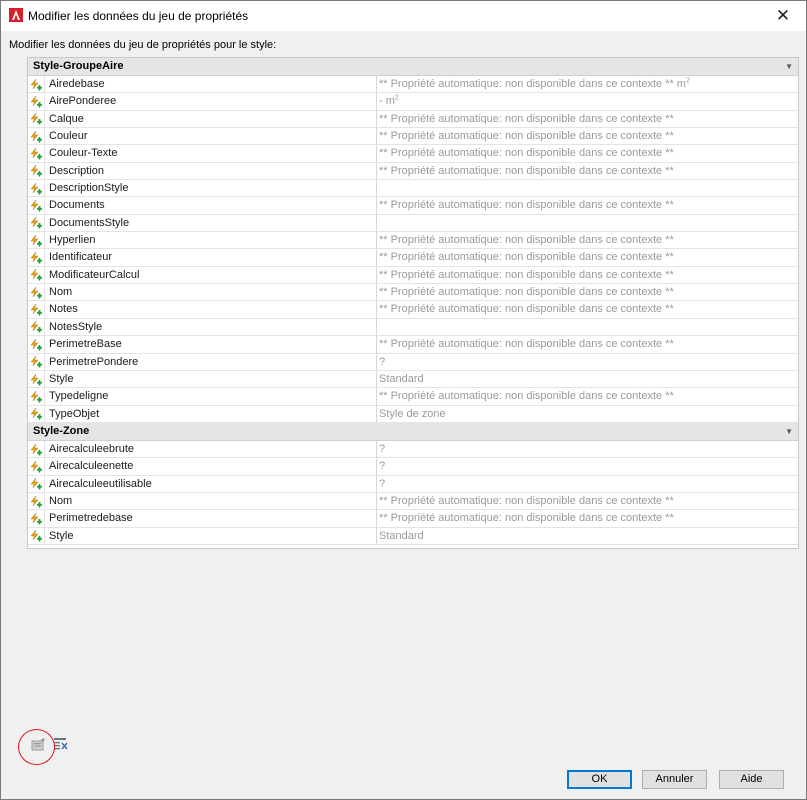 The image size is (807, 800). Describe the element at coordinates (587, 102) in the screenshot. I see `property-value: - m2` at that location.